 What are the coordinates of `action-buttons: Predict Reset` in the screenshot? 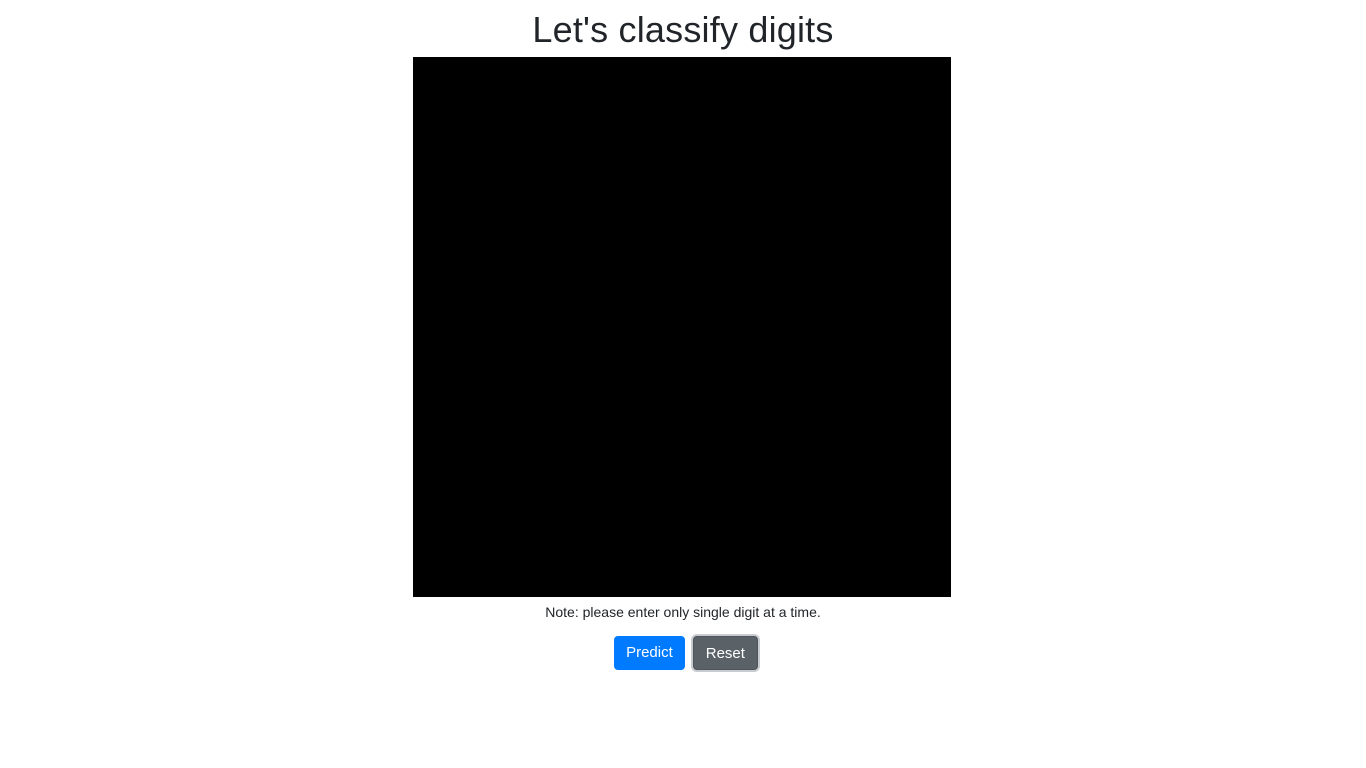 It's located at (683, 653).